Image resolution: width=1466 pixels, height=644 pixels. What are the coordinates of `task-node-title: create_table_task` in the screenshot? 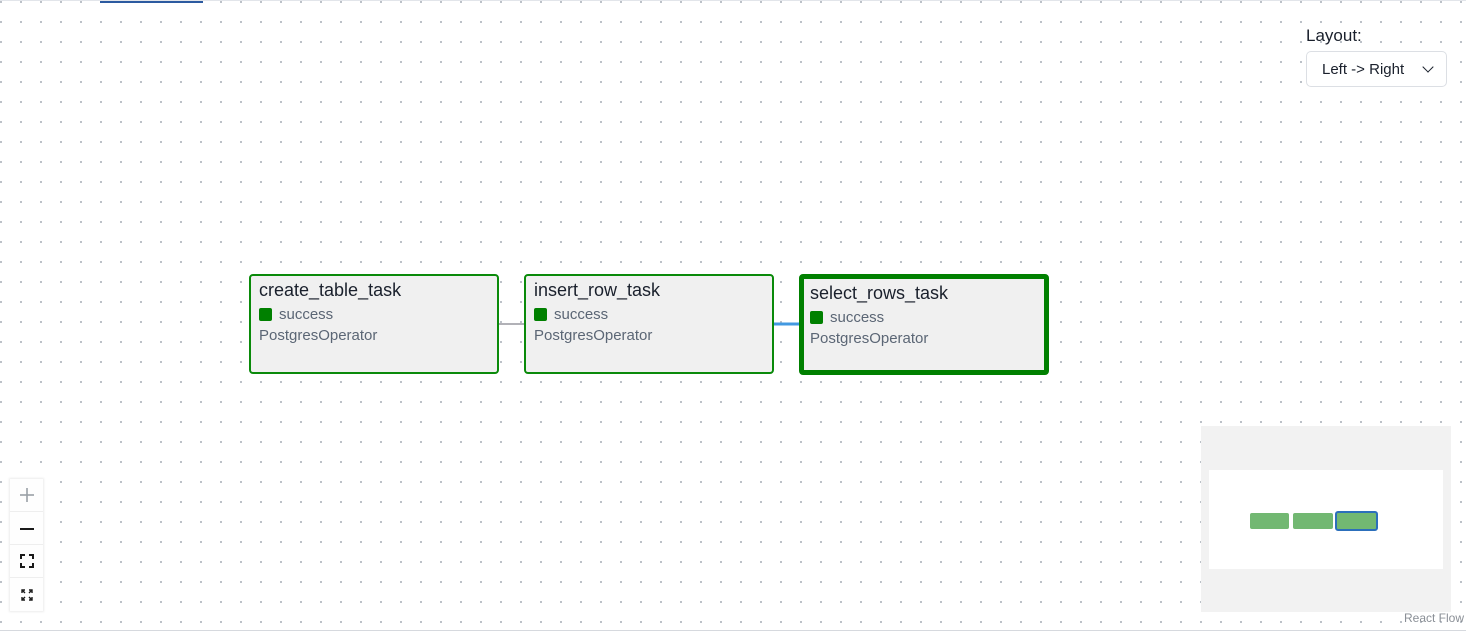 It's located at (330, 290).